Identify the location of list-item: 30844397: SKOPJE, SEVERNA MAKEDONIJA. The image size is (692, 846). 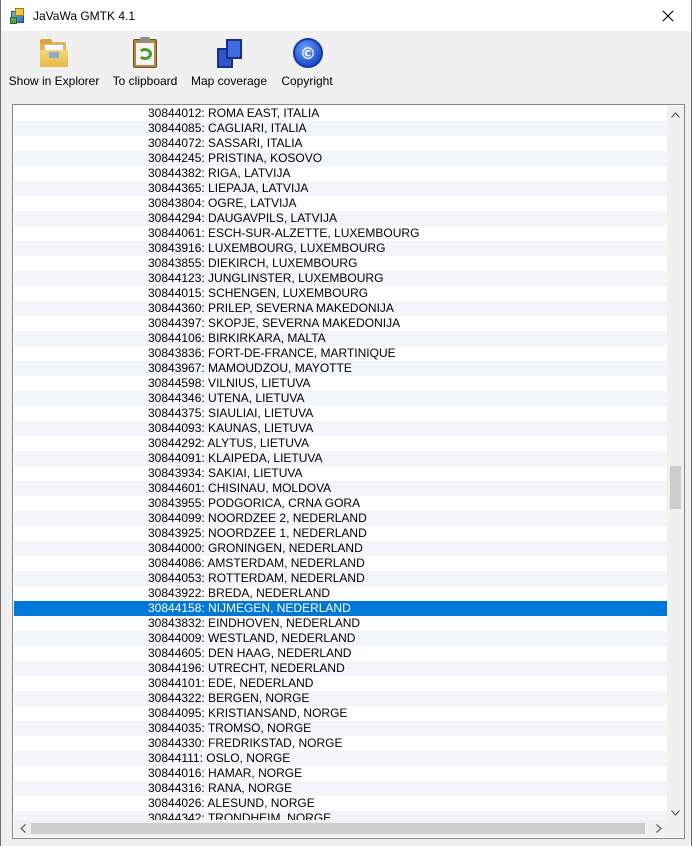
(340, 323).